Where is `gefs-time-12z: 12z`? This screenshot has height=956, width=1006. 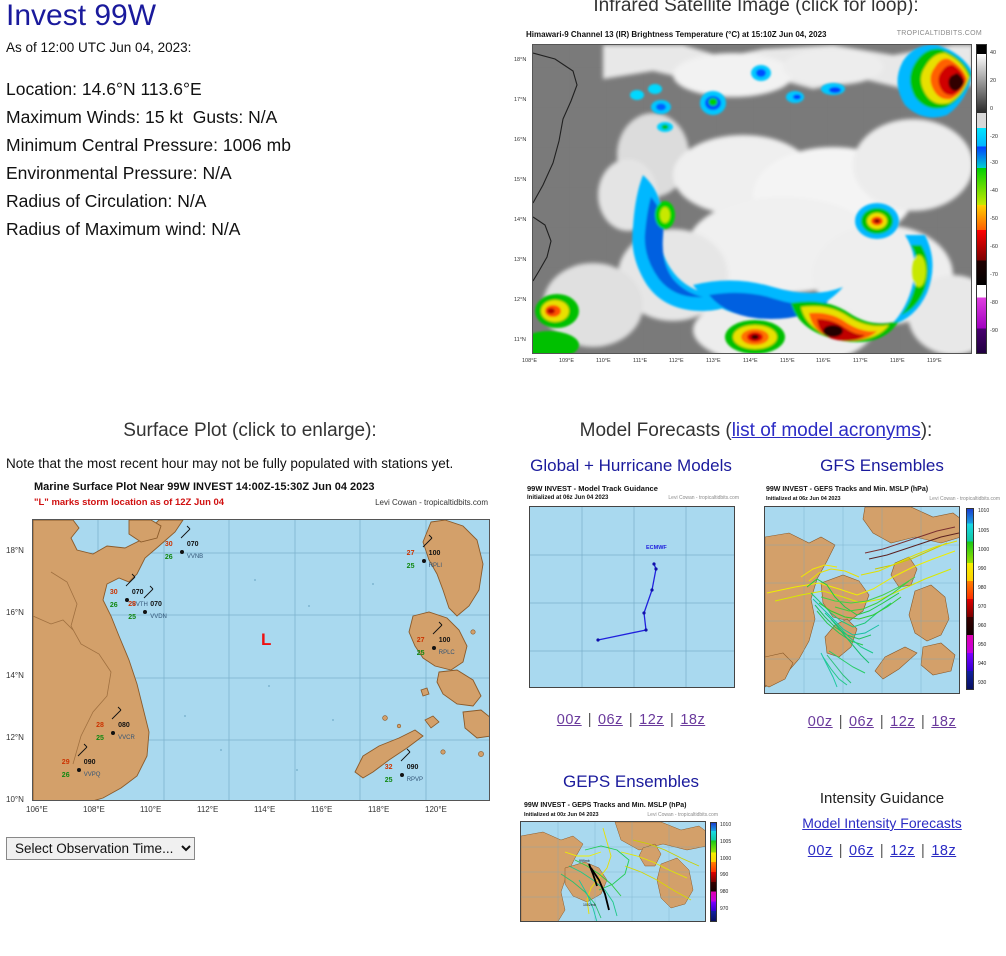 gefs-time-12z: 12z is located at coordinates (902, 722).